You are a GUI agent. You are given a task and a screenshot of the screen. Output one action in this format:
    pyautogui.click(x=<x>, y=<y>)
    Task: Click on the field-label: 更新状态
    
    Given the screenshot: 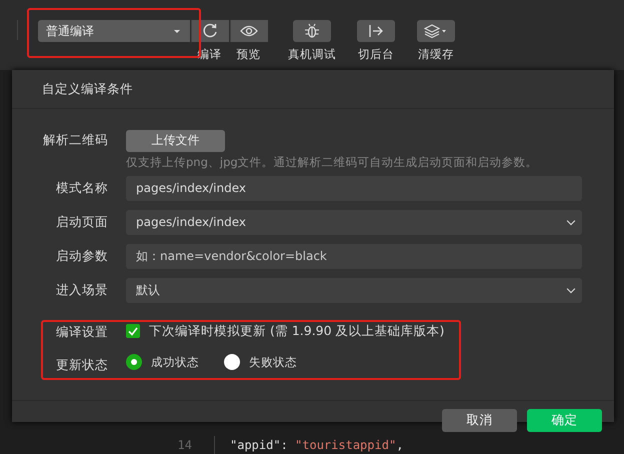 What is the action you would take?
    pyautogui.click(x=81, y=365)
    